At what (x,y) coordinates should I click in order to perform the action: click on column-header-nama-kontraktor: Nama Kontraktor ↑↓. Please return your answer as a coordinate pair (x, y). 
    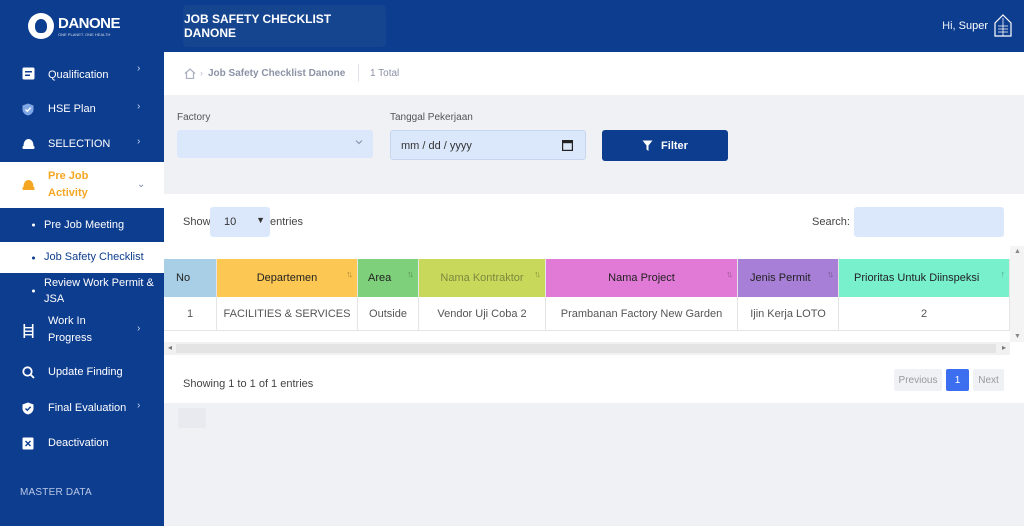
    Looking at the image, I should click on (482, 278).